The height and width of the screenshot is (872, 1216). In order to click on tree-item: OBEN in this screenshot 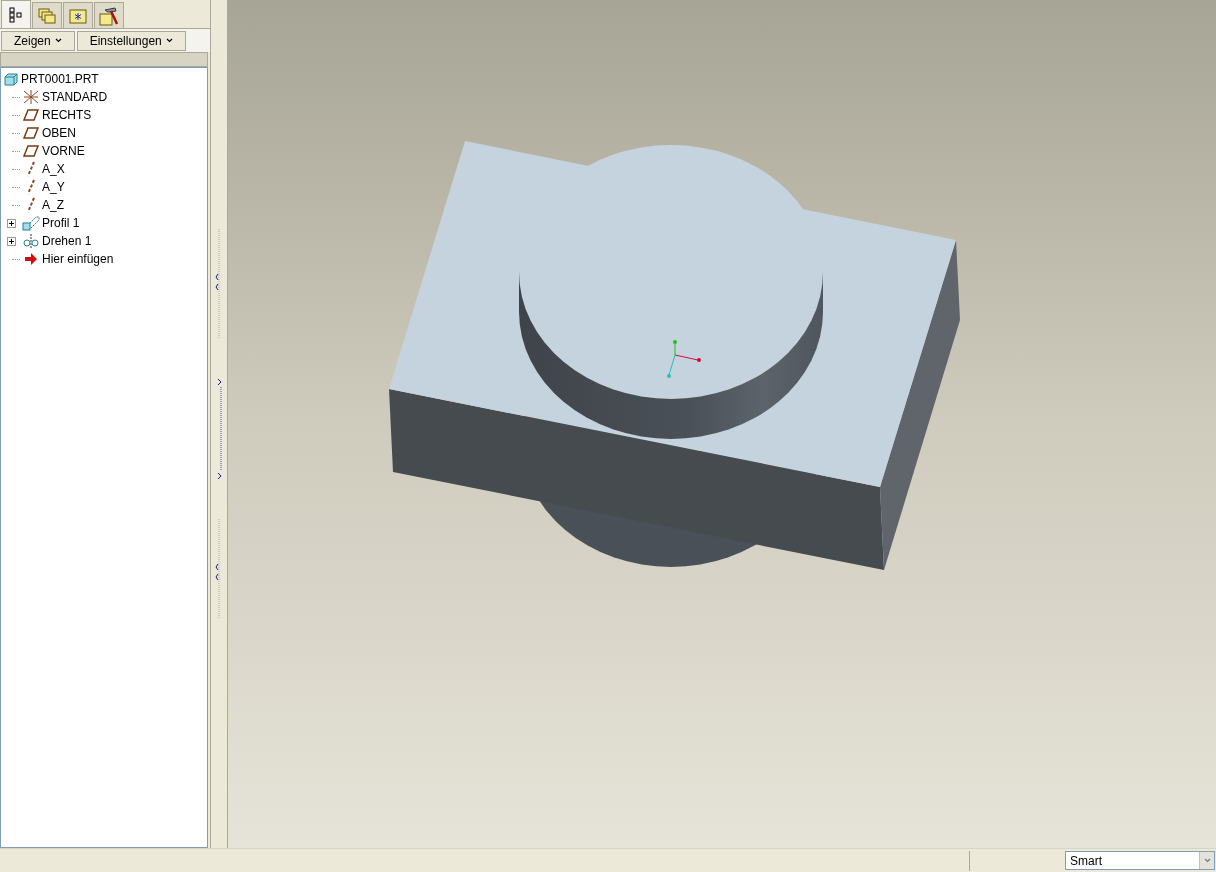, I will do `click(50, 133)`.